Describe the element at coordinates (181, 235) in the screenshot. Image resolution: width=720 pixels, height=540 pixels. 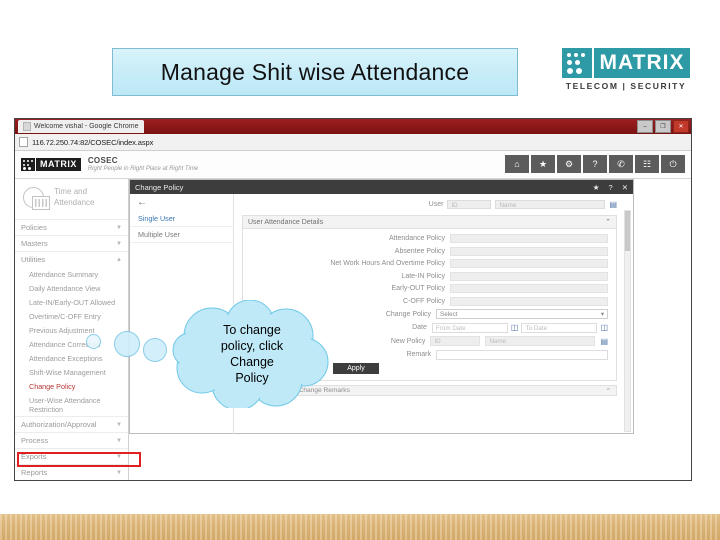
I see `tab-multiple-user: Multiple User` at that location.